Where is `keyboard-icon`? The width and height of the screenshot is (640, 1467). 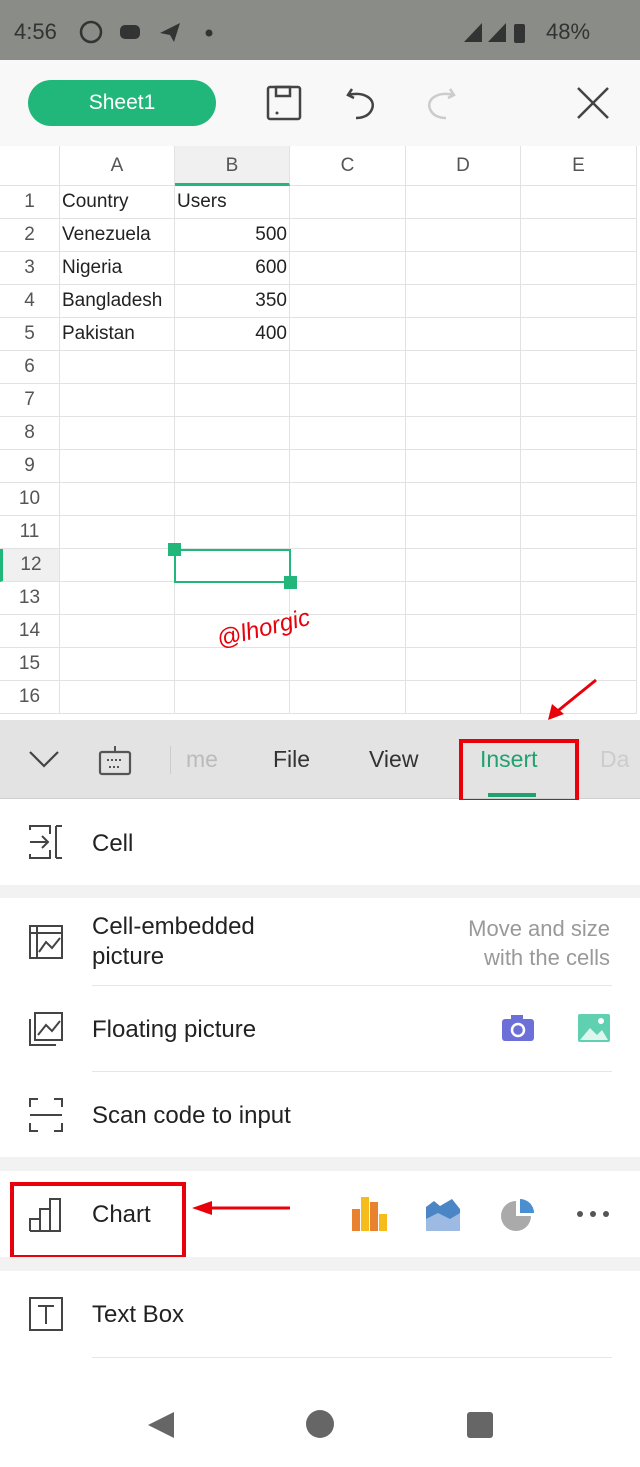 keyboard-icon is located at coordinates (115, 760).